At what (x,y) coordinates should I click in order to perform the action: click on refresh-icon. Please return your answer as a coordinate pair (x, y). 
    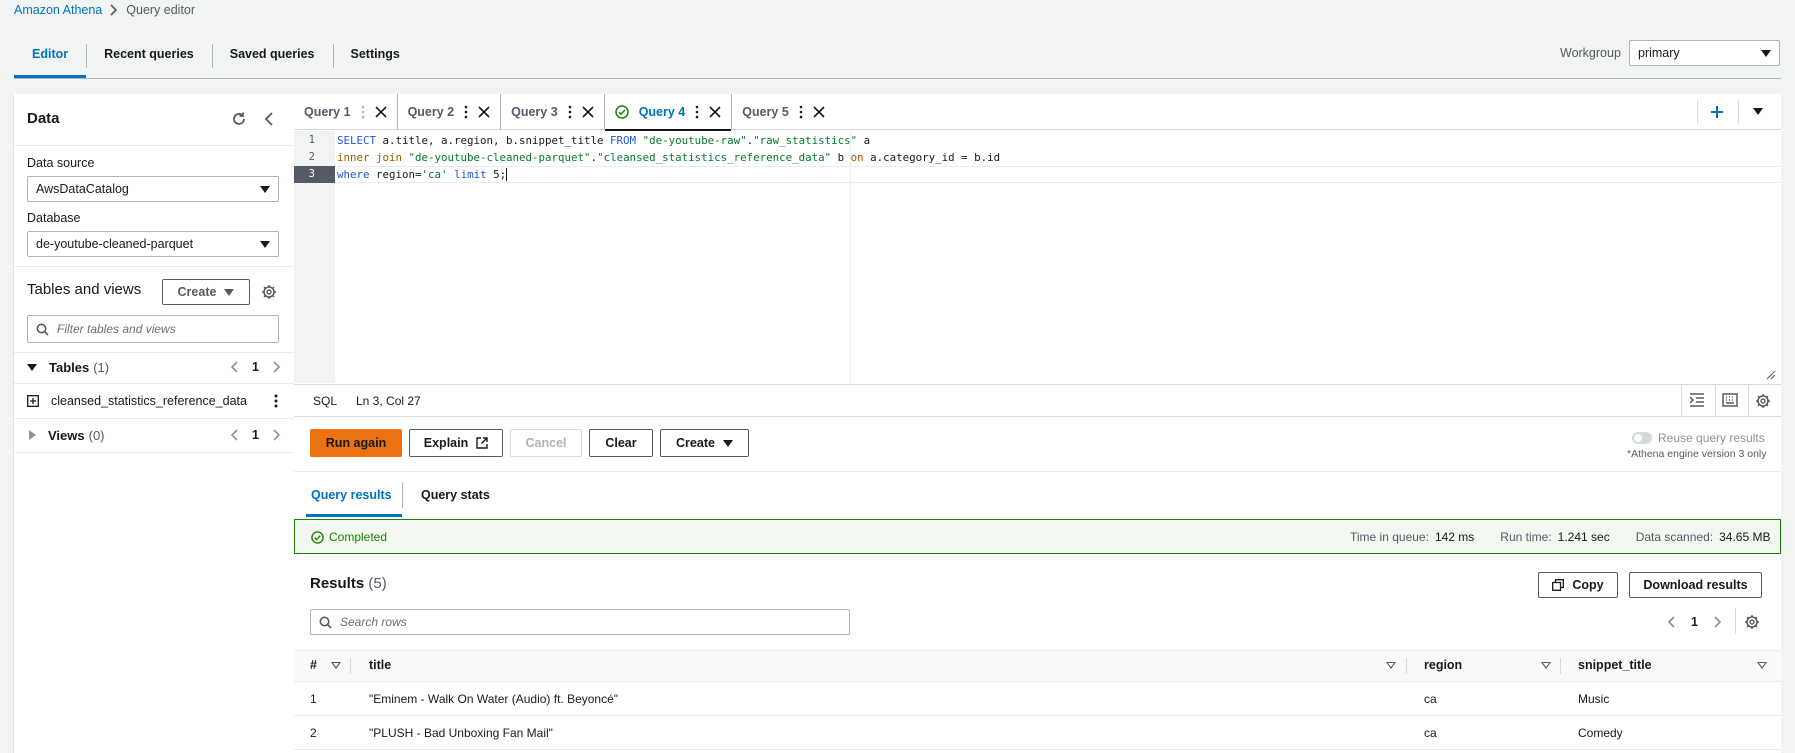
    Looking at the image, I should click on (239, 119).